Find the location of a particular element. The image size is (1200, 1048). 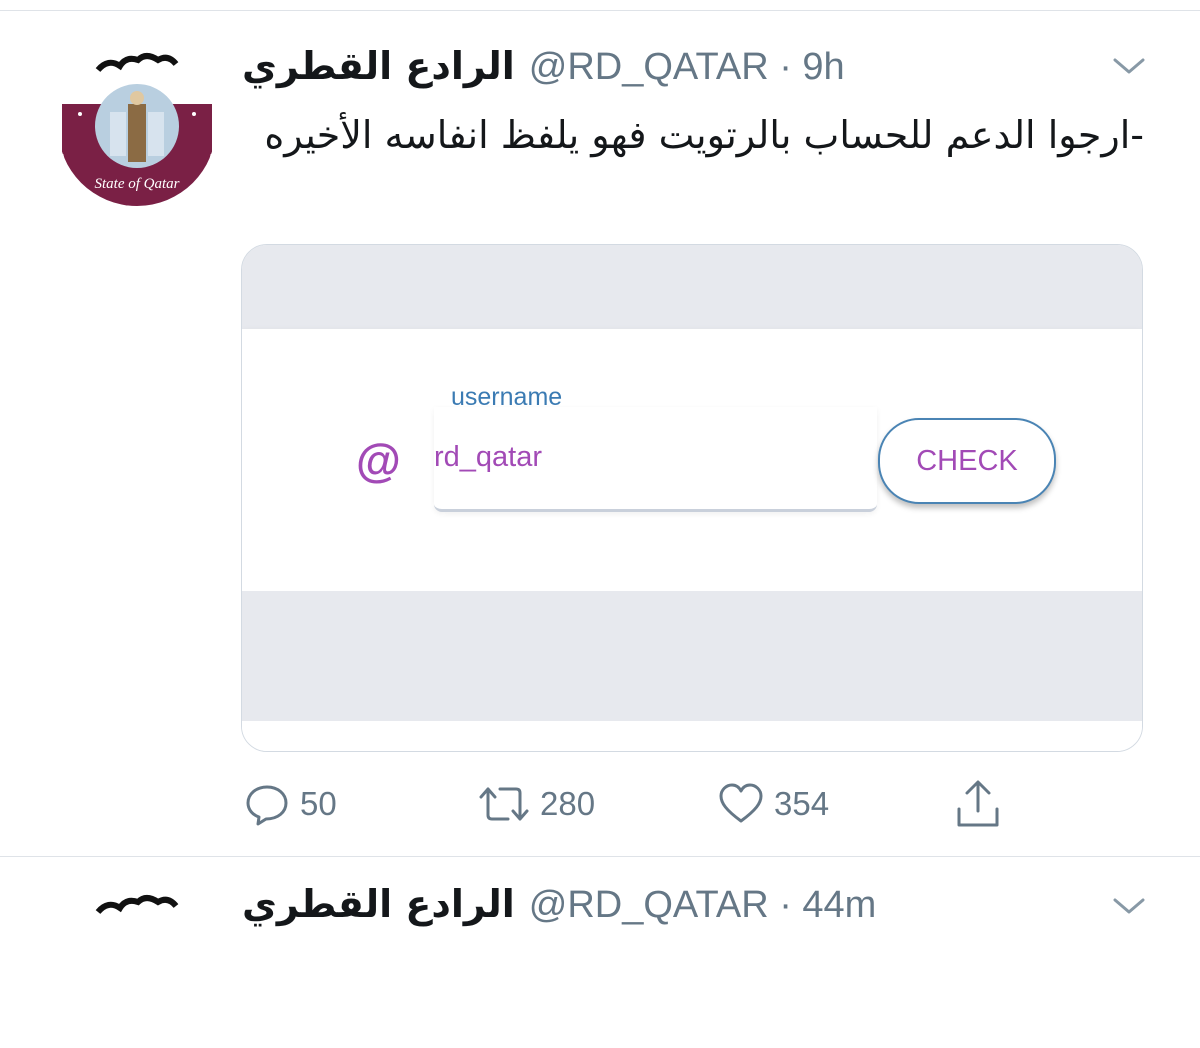

avatar is located at coordinates (137, 969).